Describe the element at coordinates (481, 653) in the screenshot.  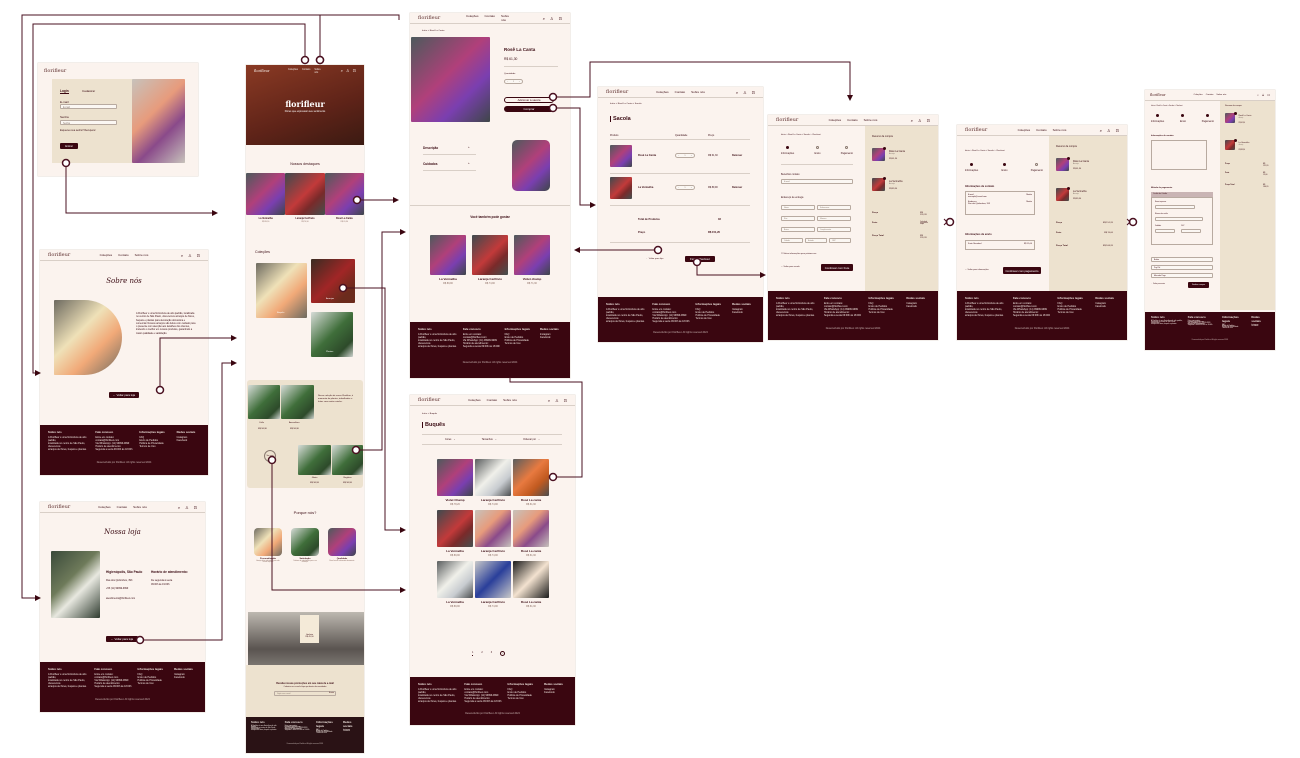
I see `page-2: 2` at that location.